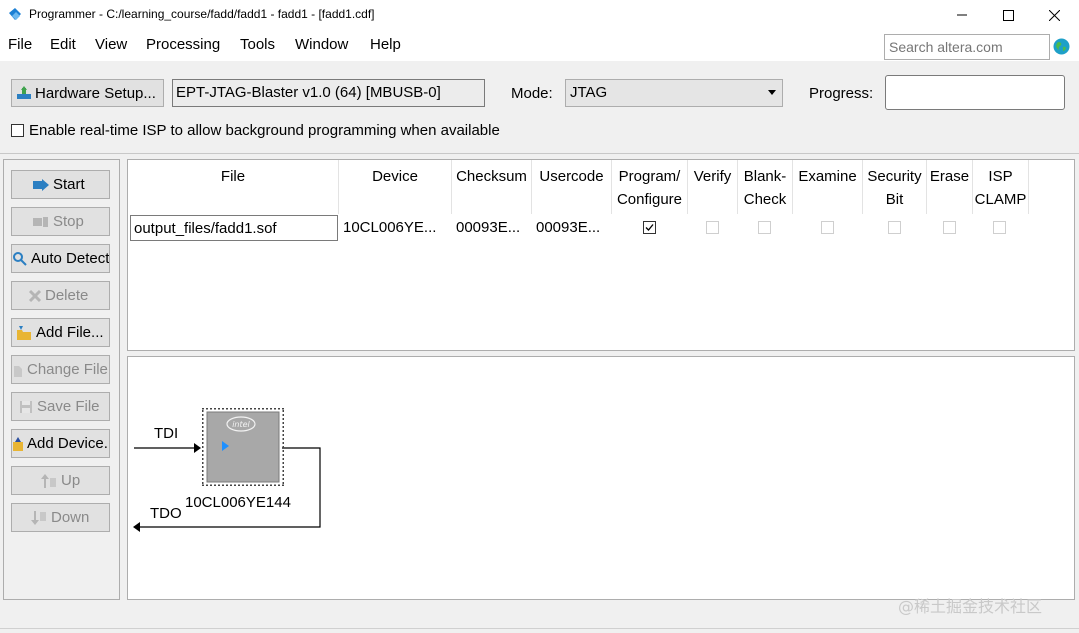 This screenshot has height=633, width=1079. Describe the element at coordinates (68, 406) in the screenshot. I see `save-file-label: Save File` at that location.